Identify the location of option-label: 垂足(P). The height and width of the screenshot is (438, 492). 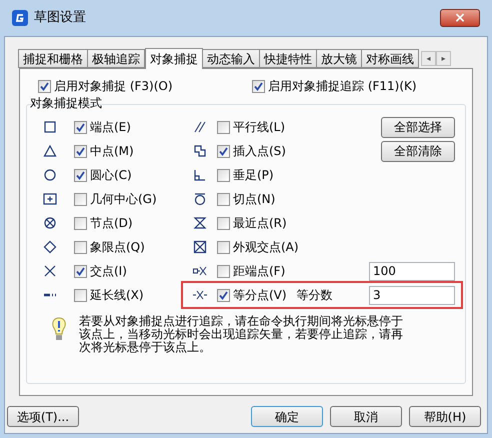
(253, 175).